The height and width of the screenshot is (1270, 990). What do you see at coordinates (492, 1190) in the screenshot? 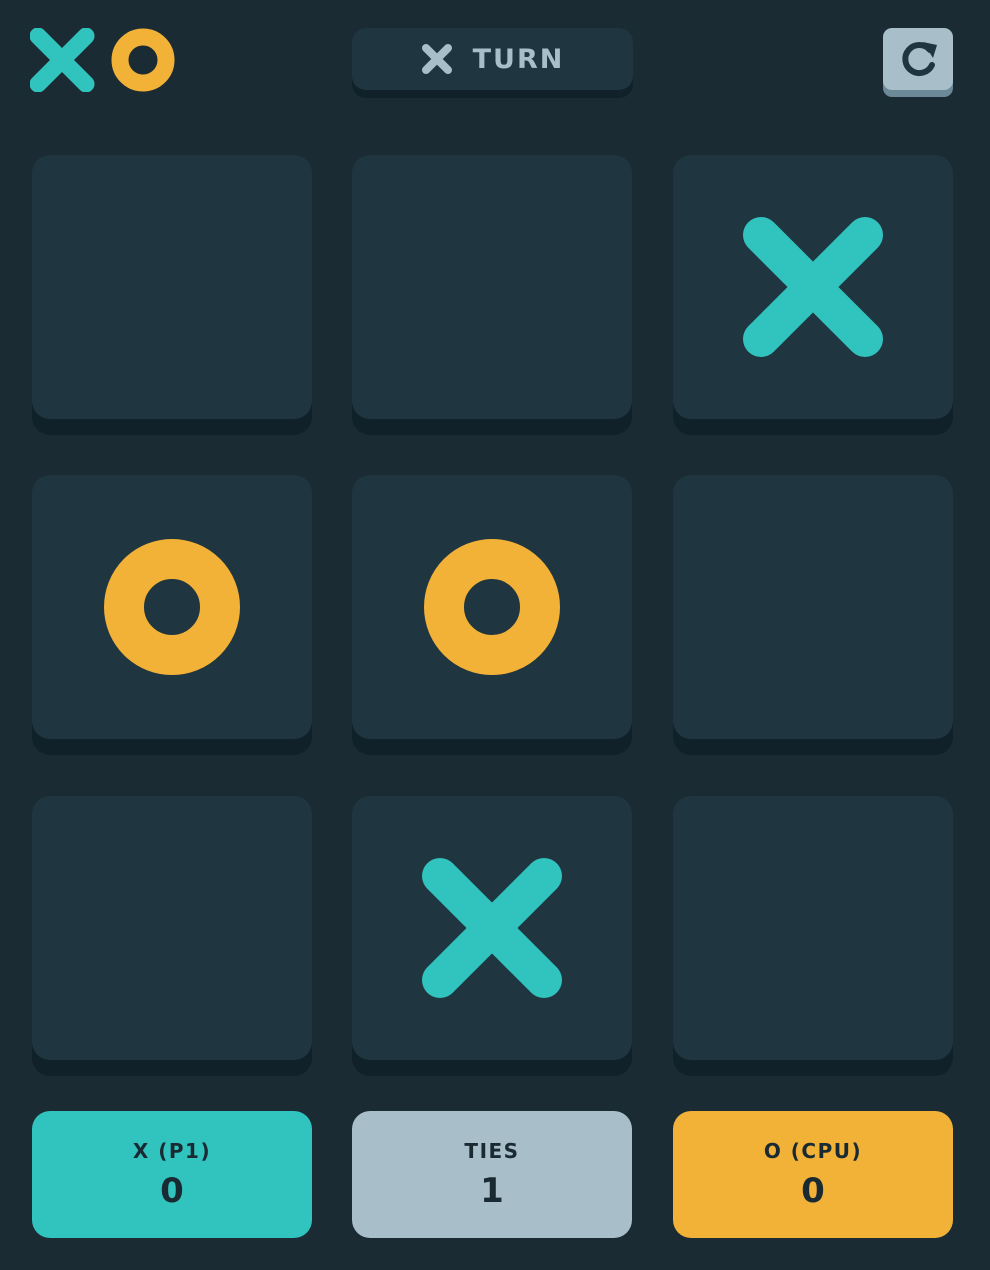
I see `score-value-ties: 1` at bounding box center [492, 1190].